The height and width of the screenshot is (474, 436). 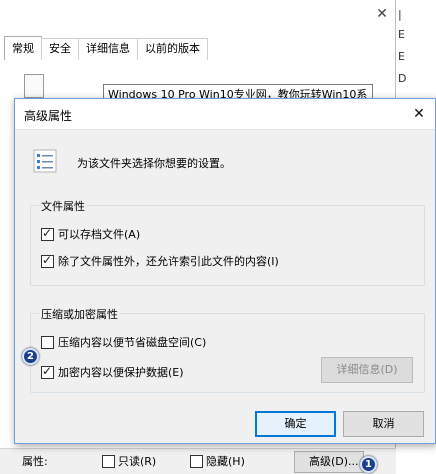 I want to click on encrypt-label: 加密内容以便保护数据(E), so click(x=121, y=372).